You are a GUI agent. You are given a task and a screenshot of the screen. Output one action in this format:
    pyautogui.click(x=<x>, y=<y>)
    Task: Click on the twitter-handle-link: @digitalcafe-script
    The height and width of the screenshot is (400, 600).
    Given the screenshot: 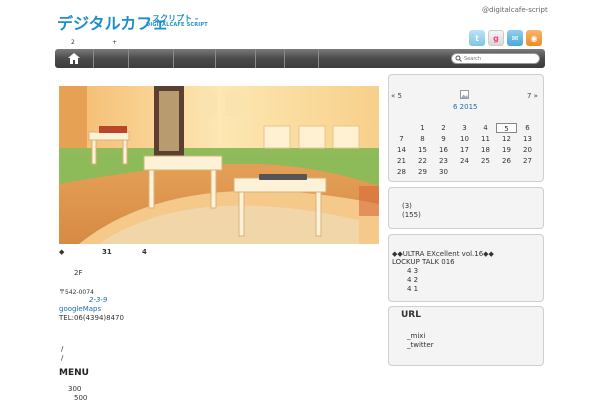 What is the action you would take?
    pyautogui.click(x=515, y=10)
    